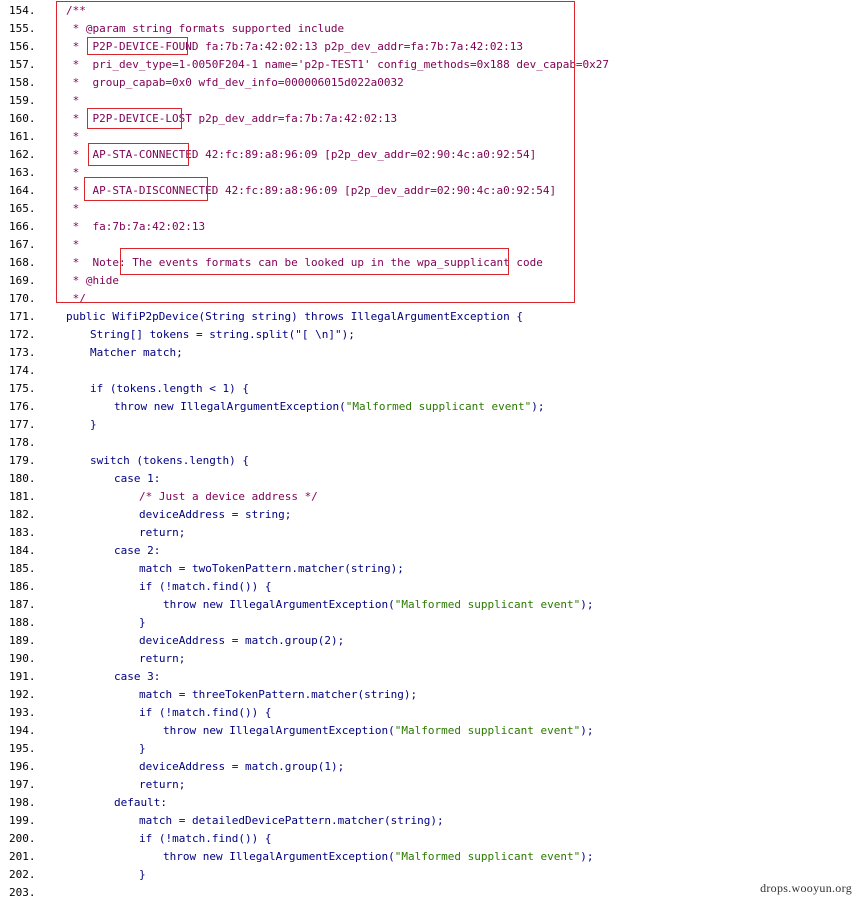 The image size is (858, 902). Describe the element at coordinates (22, 460) in the screenshot. I see `line-number: 179.` at that location.